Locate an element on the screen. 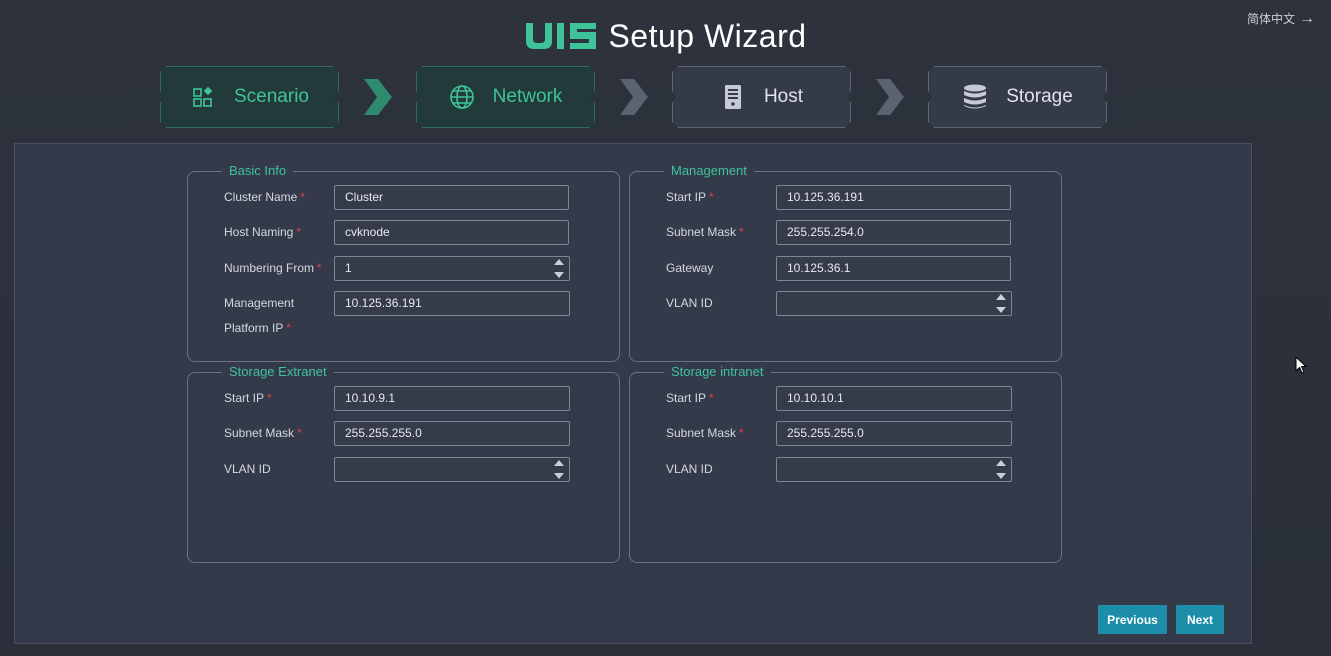 This screenshot has width=1331, height=656. mgmt-vlan-id-input is located at coordinates (894, 303).